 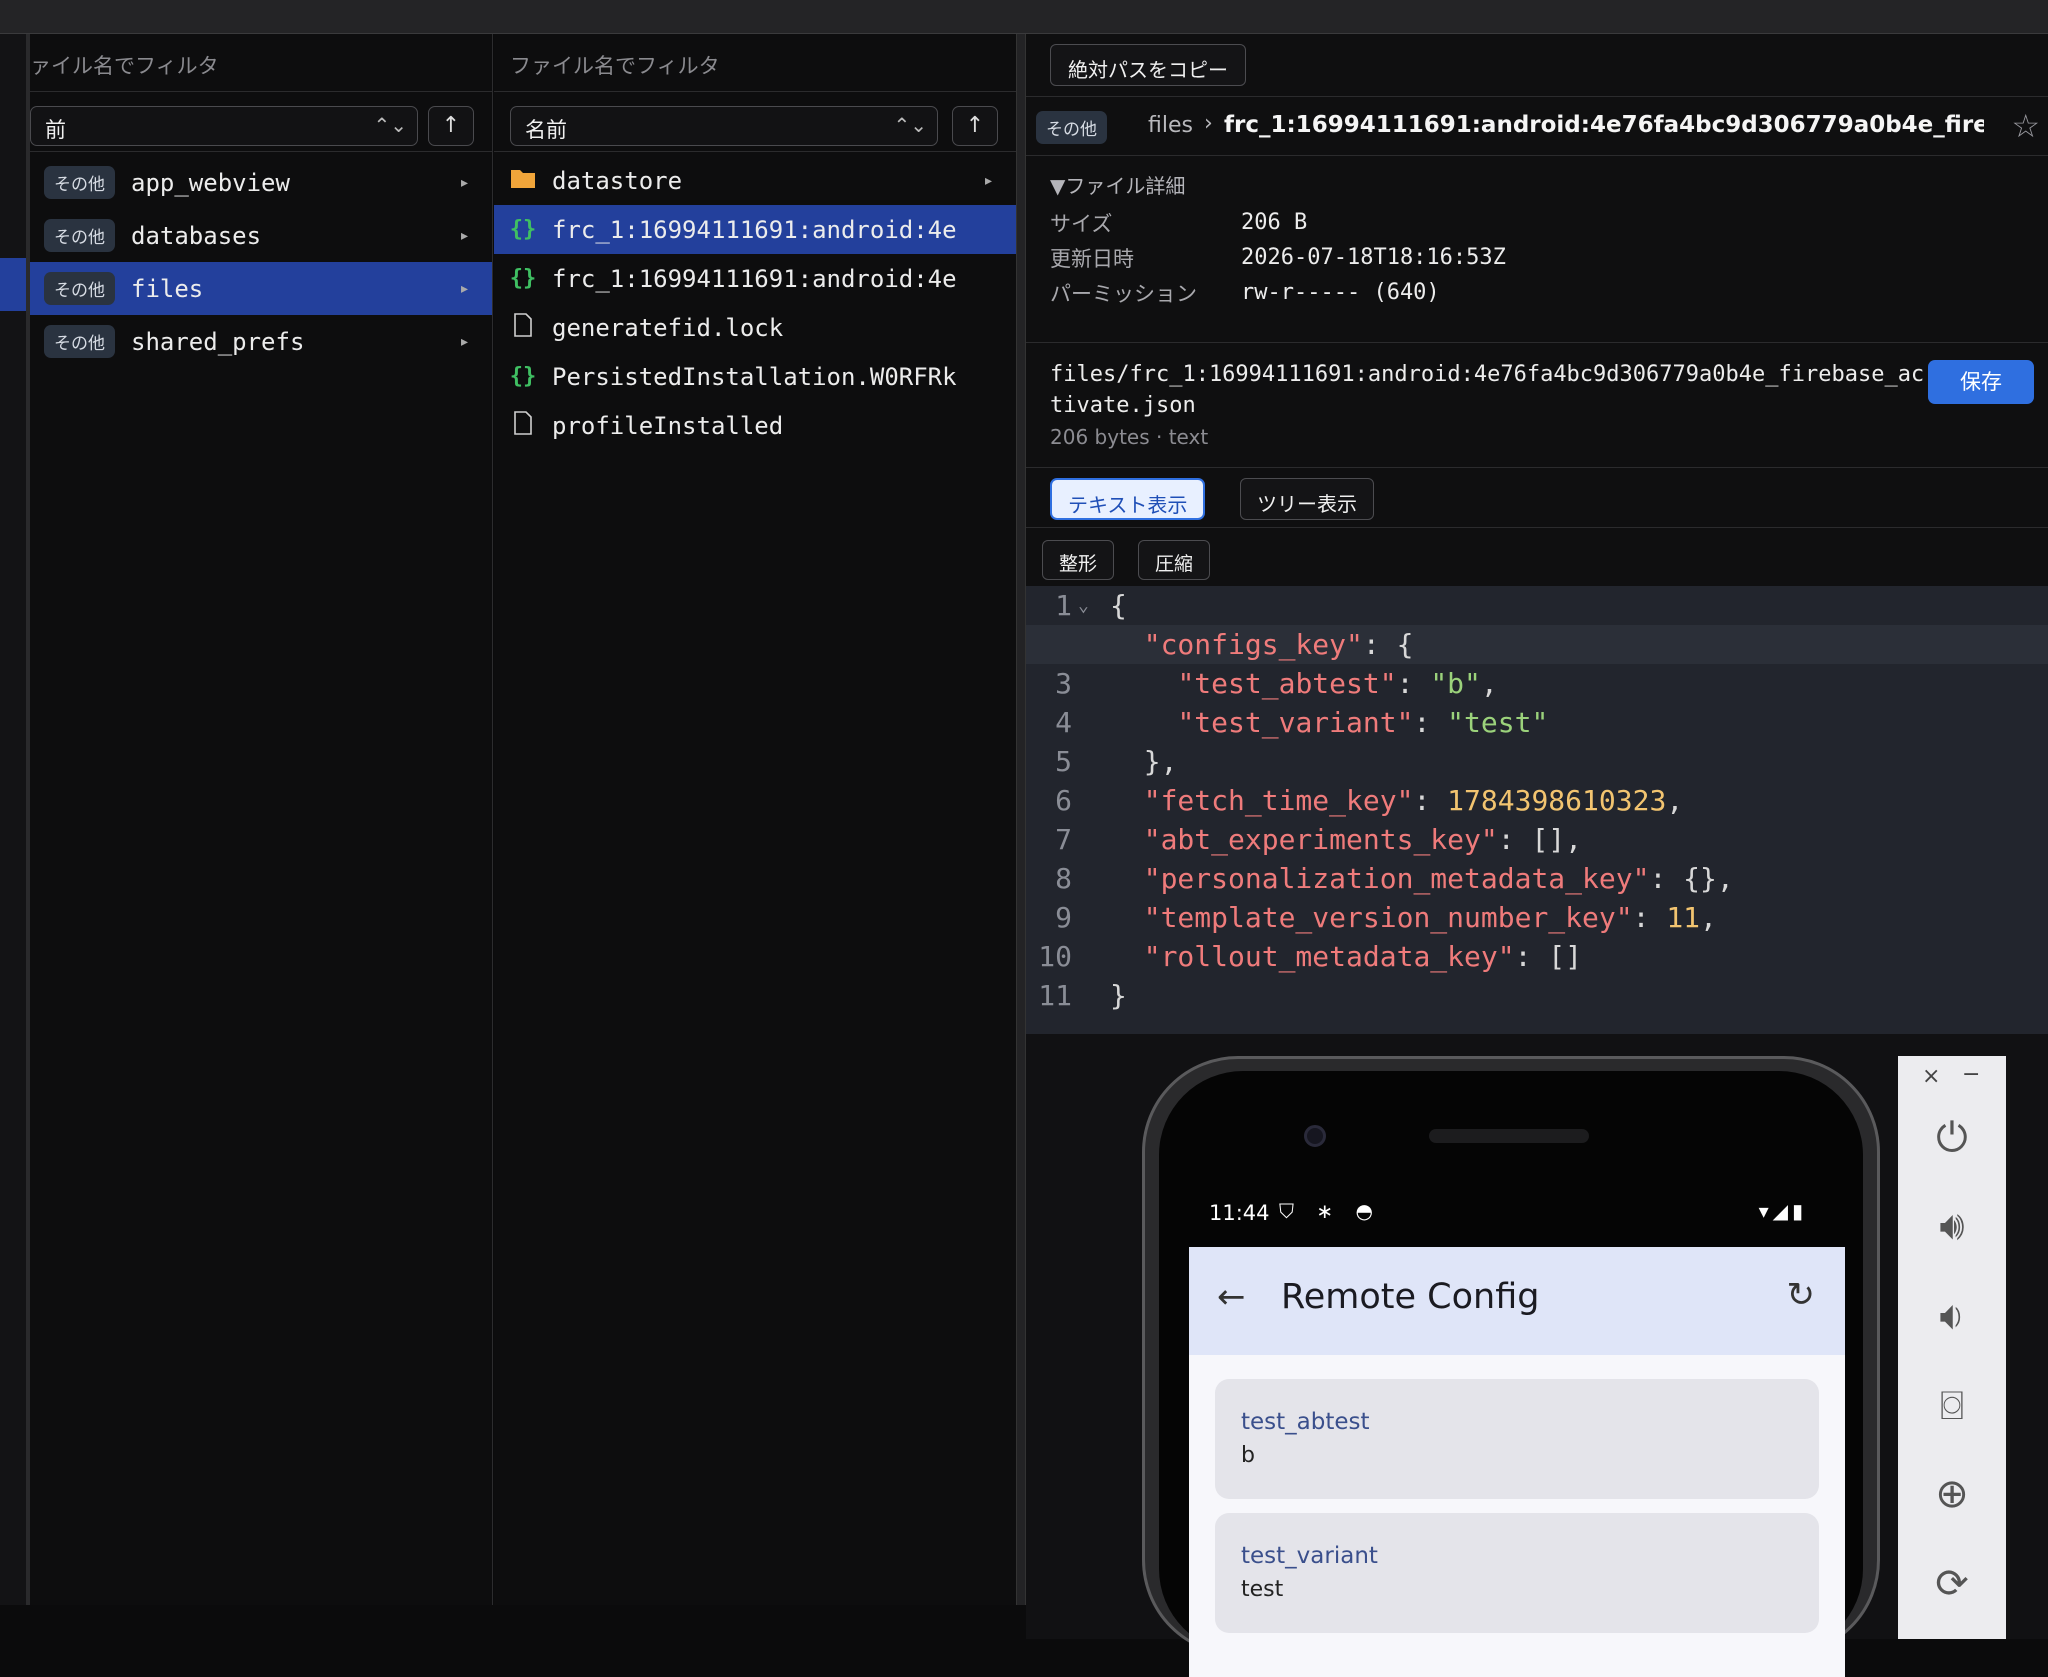 I want to click on directory-name: files, so click(x=167, y=289).